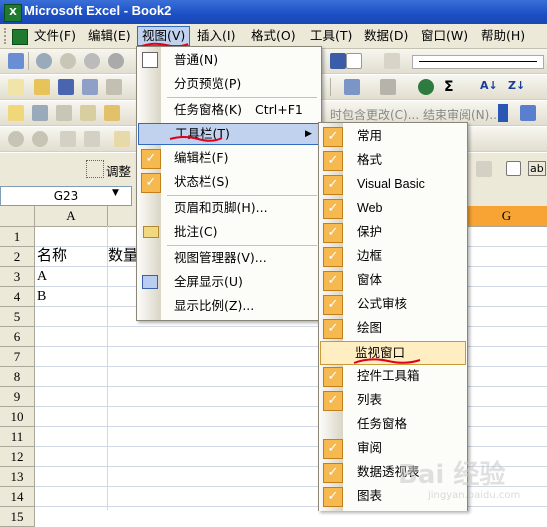 This screenshot has width=547, height=527. I want to click on column-header-g: G, so click(506, 216).